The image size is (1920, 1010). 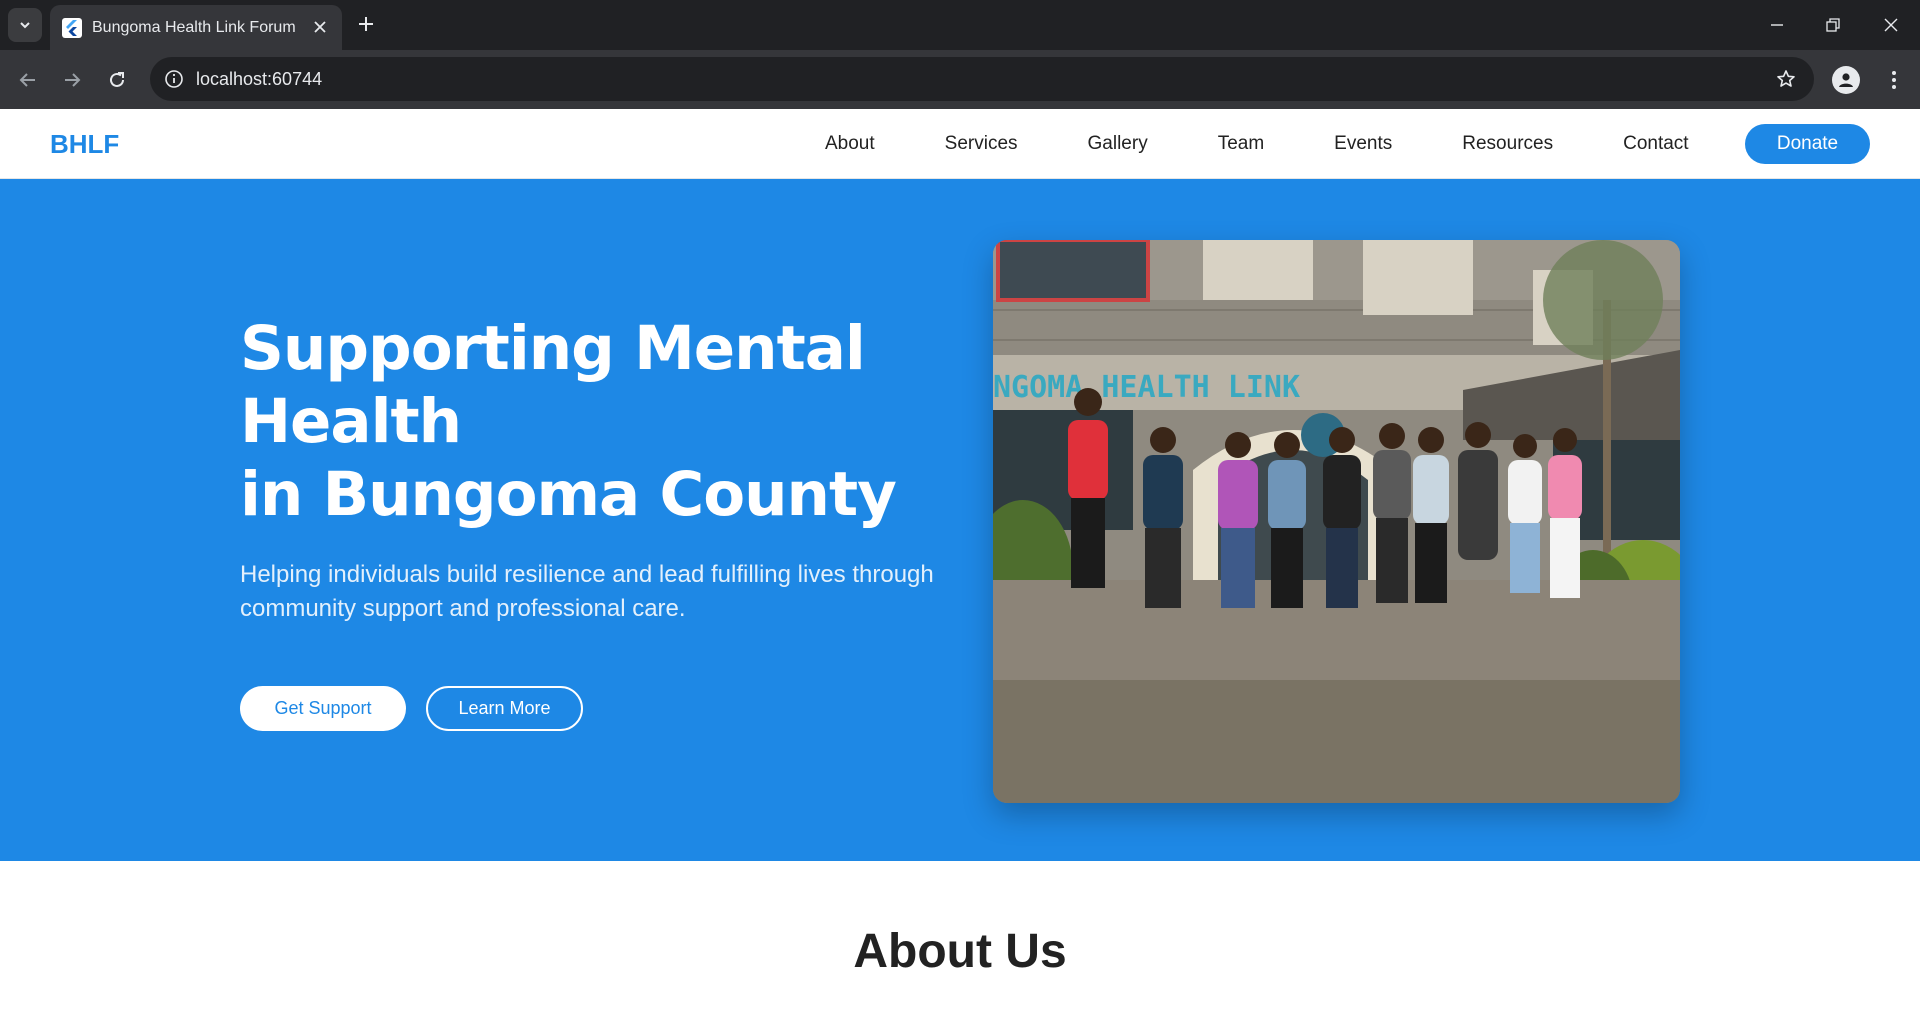 I want to click on learn-more-button: Learn More, so click(x=504, y=708).